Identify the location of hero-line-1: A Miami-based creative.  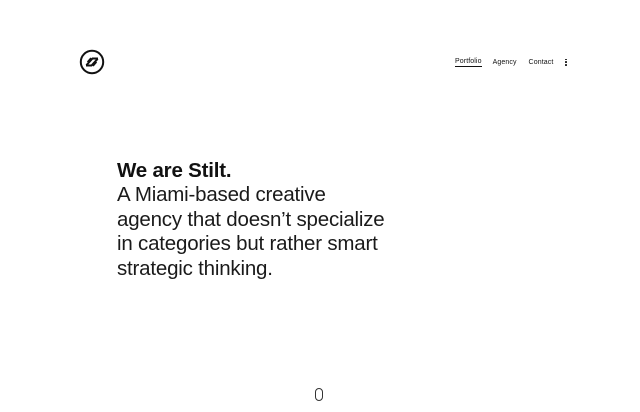
(221, 194).